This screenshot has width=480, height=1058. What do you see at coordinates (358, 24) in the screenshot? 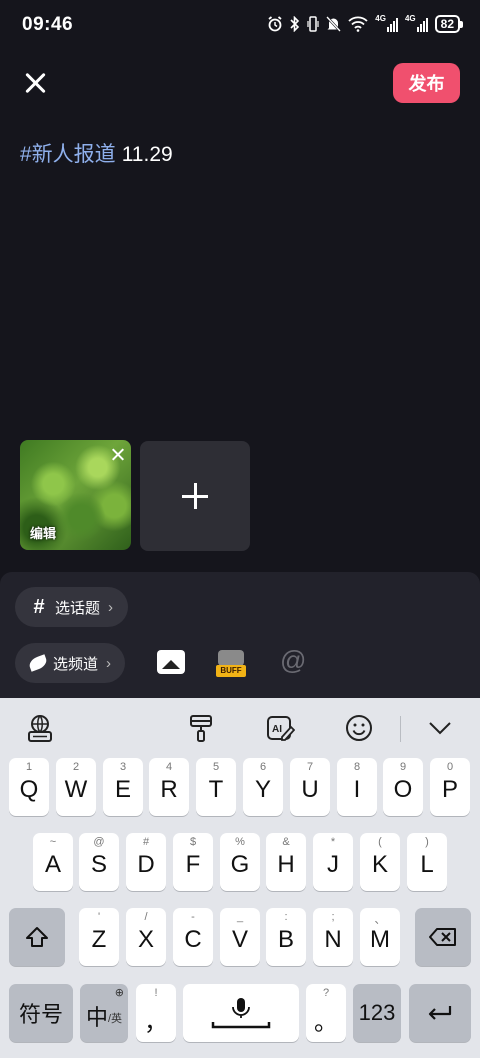
I see `wifi-icon` at bounding box center [358, 24].